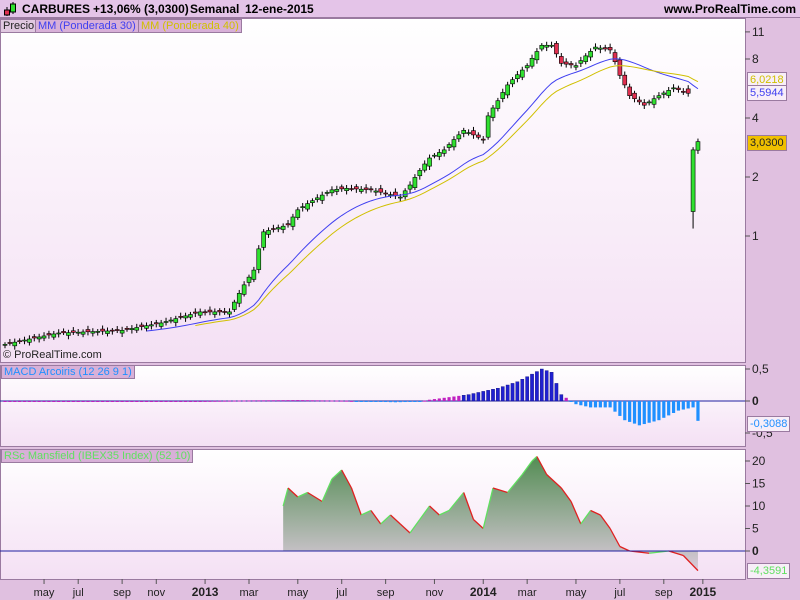 This screenshot has width=800, height=600. Describe the element at coordinates (44, 593) in the screenshot. I see `x-tick-label: may` at that location.